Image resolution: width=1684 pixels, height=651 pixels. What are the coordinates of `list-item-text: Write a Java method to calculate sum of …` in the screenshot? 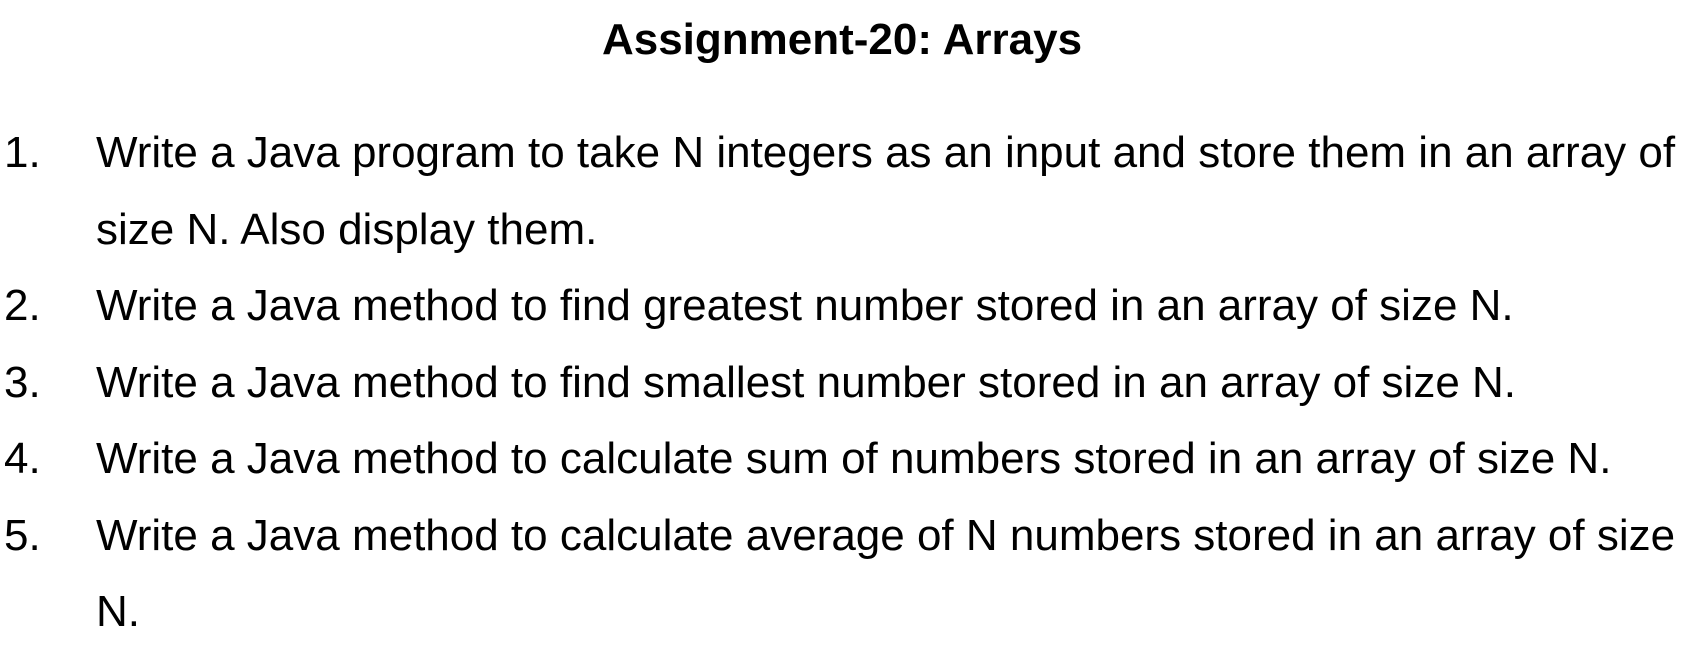 It's located at (854, 458).